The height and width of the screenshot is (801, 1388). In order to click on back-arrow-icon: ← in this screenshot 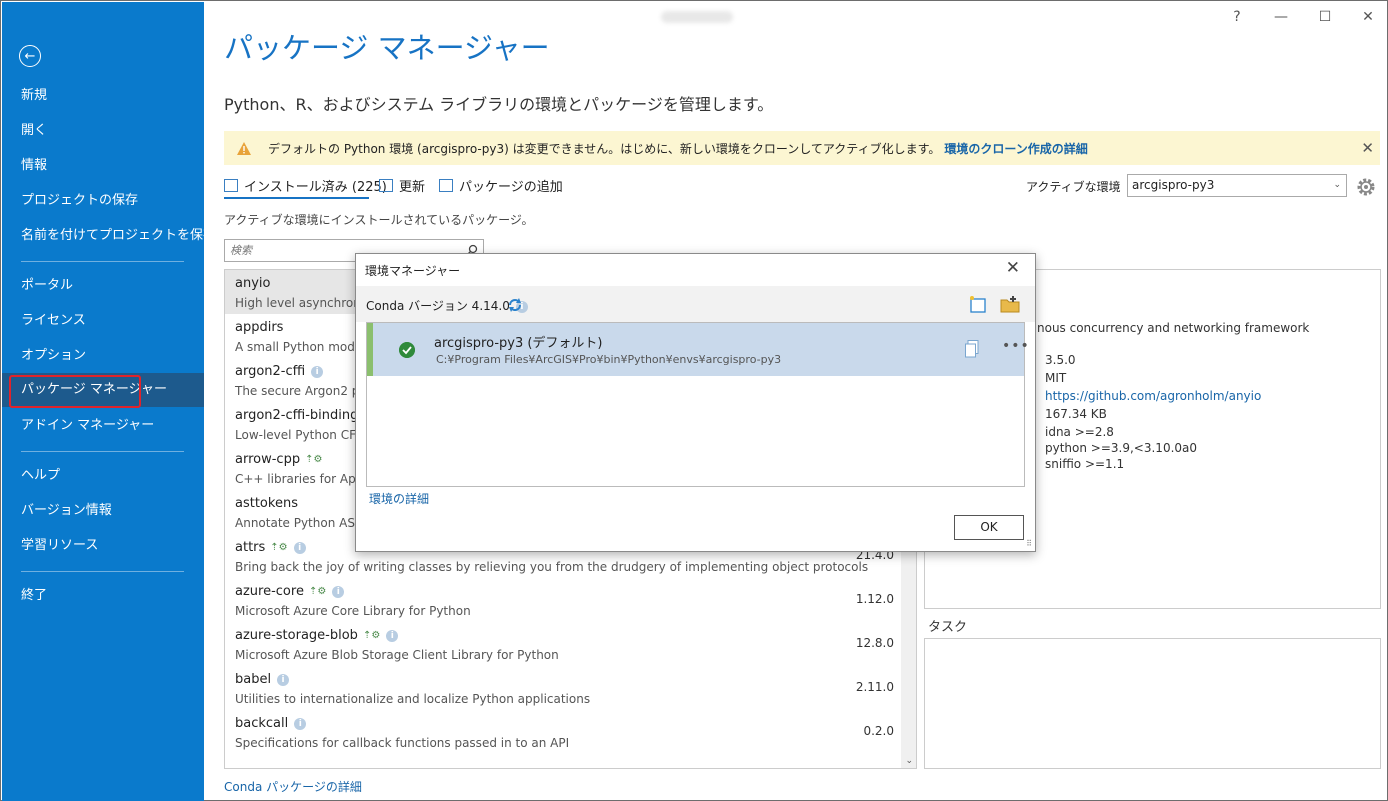, I will do `click(30, 56)`.